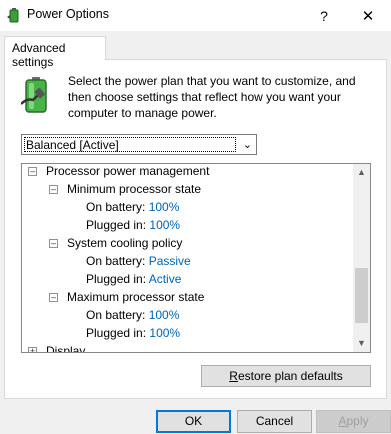  What do you see at coordinates (361, 258) in the screenshot?
I see `vertical-scrollbar: ▲ ▼` at bounding box center [361, 258].